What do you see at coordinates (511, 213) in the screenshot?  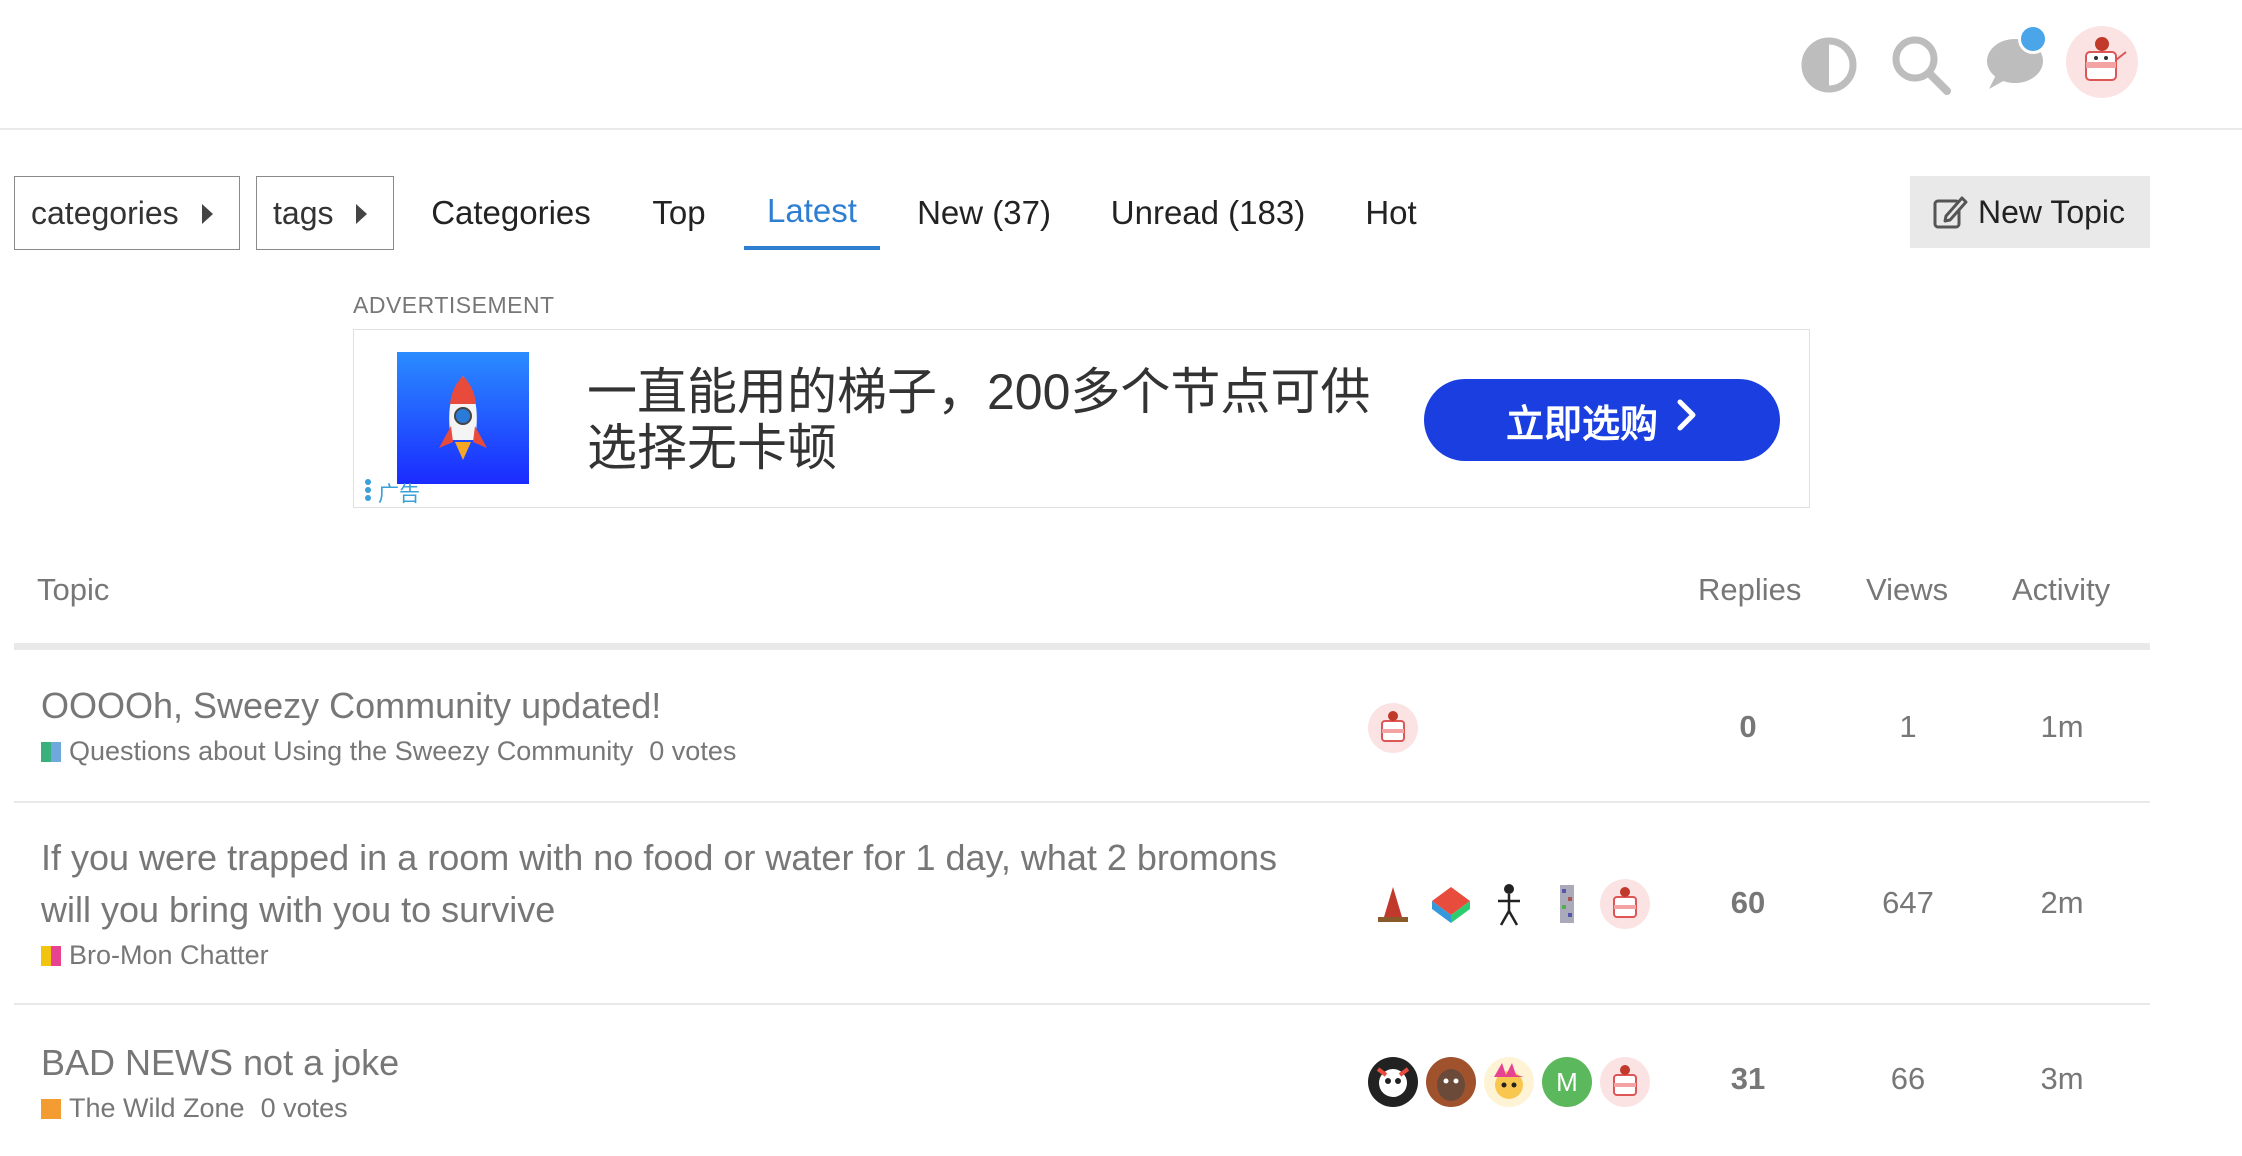 I see `nav-categories: Categories` at bounding box center [511, 213].